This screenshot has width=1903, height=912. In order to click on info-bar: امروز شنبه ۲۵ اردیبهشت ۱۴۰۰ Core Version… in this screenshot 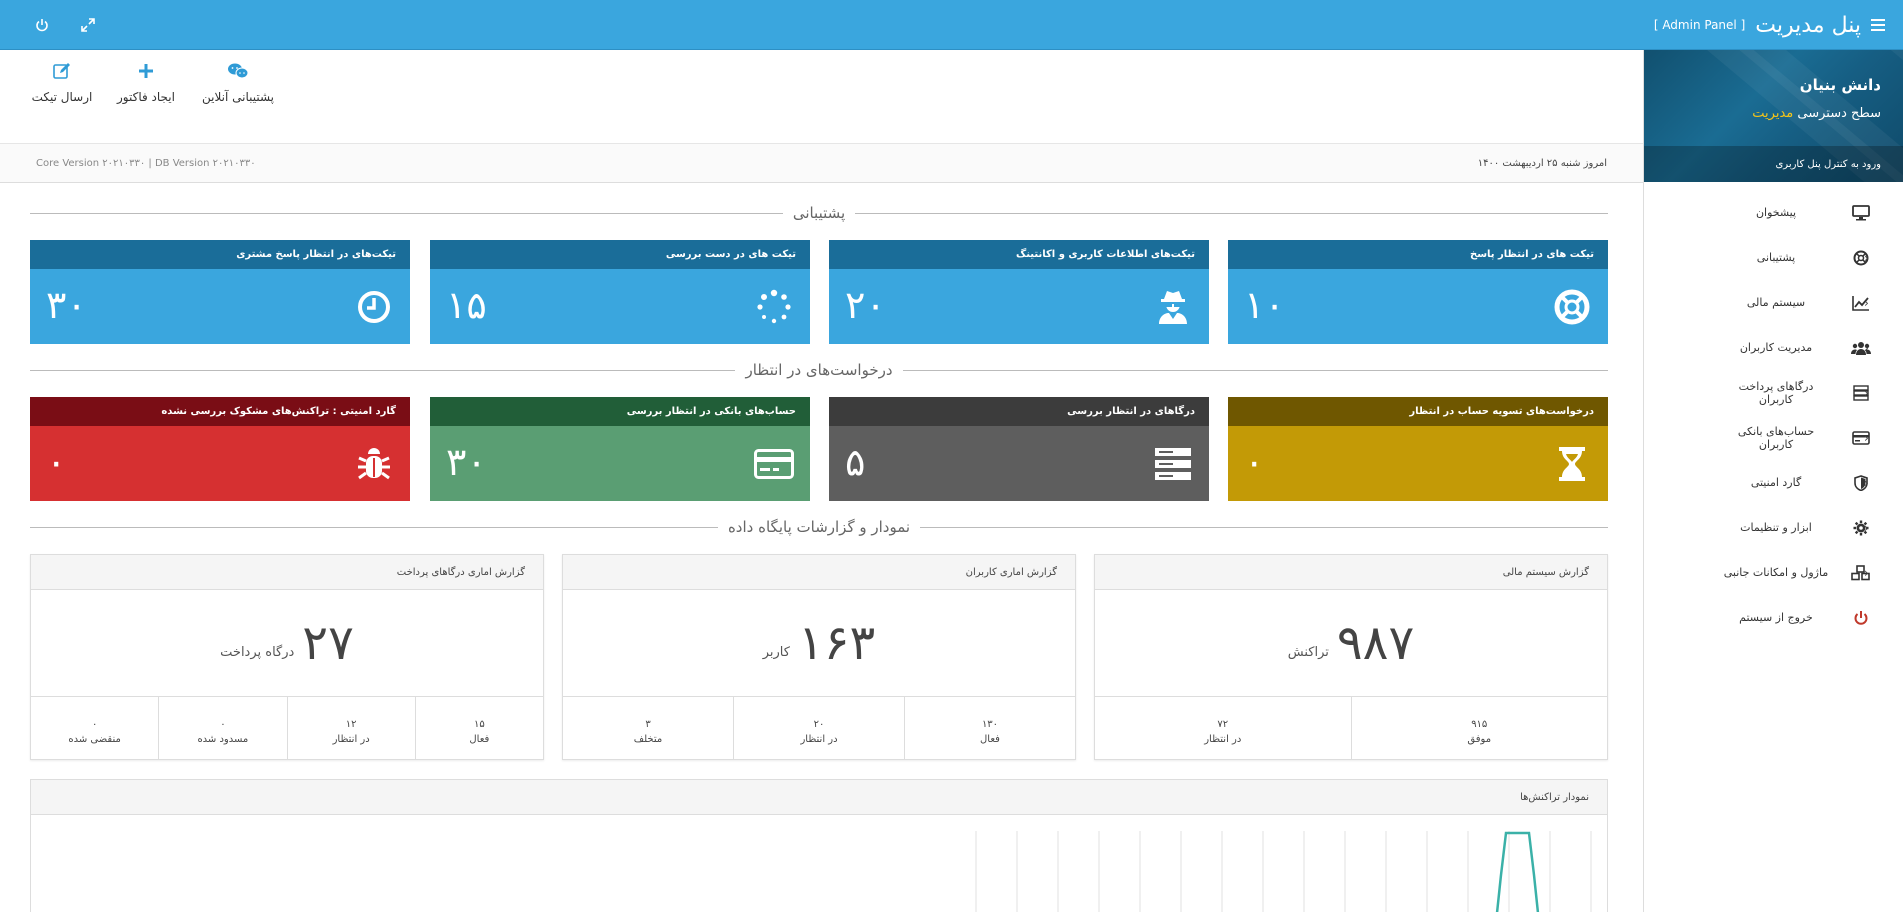, I will do `click(821, 163)`.